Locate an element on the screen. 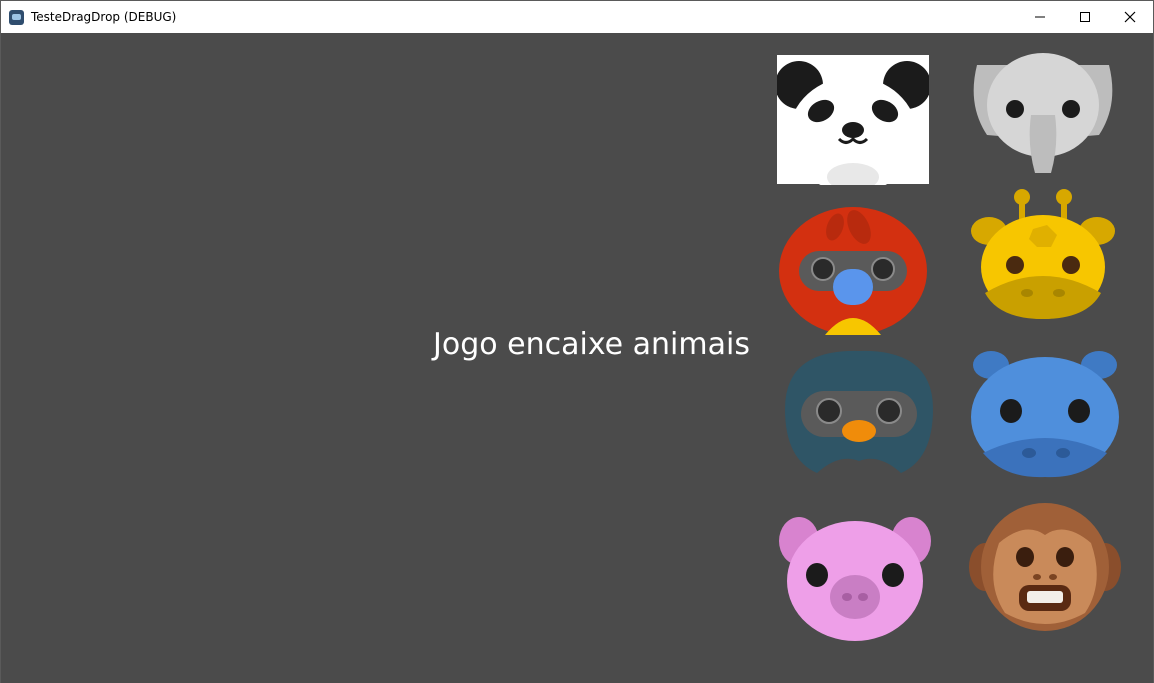 Image resolution: width=1154 pixels, height=683 pixels. monkey-icon is located at coordinates (1045, 567).